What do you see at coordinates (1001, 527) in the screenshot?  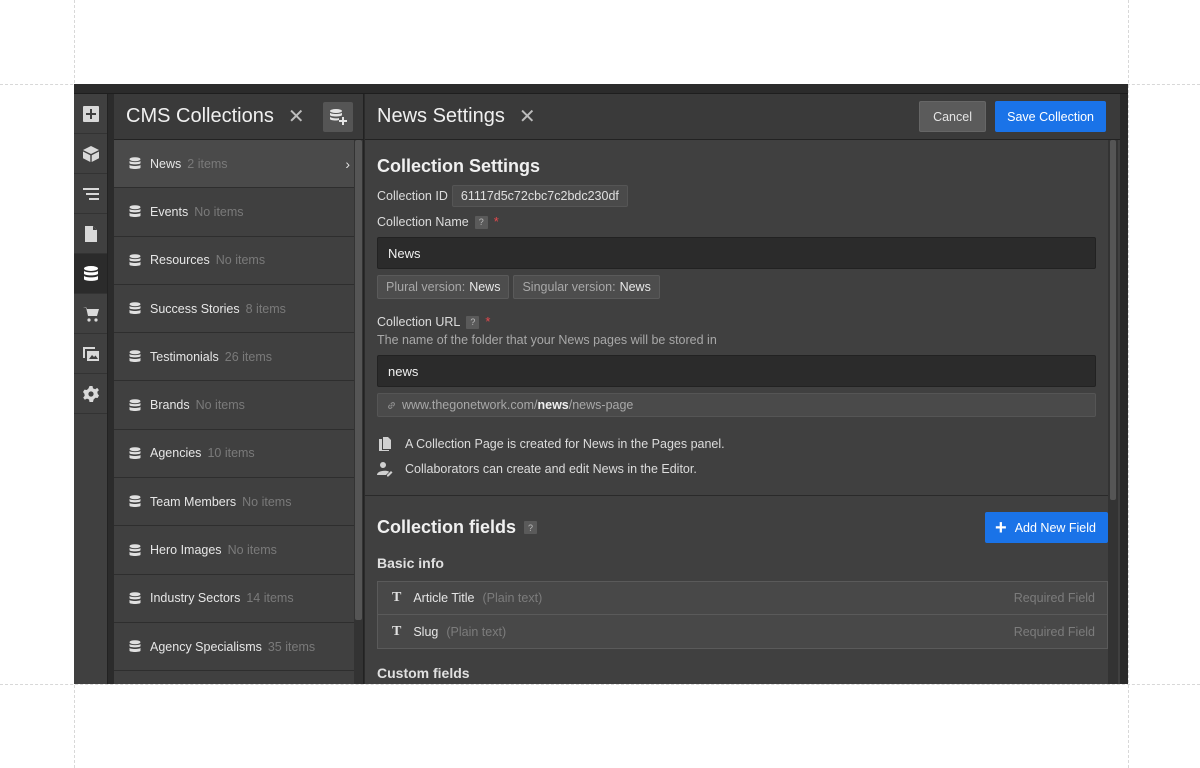 I see `plus-icon: +` at bounding box center [1001, 527].